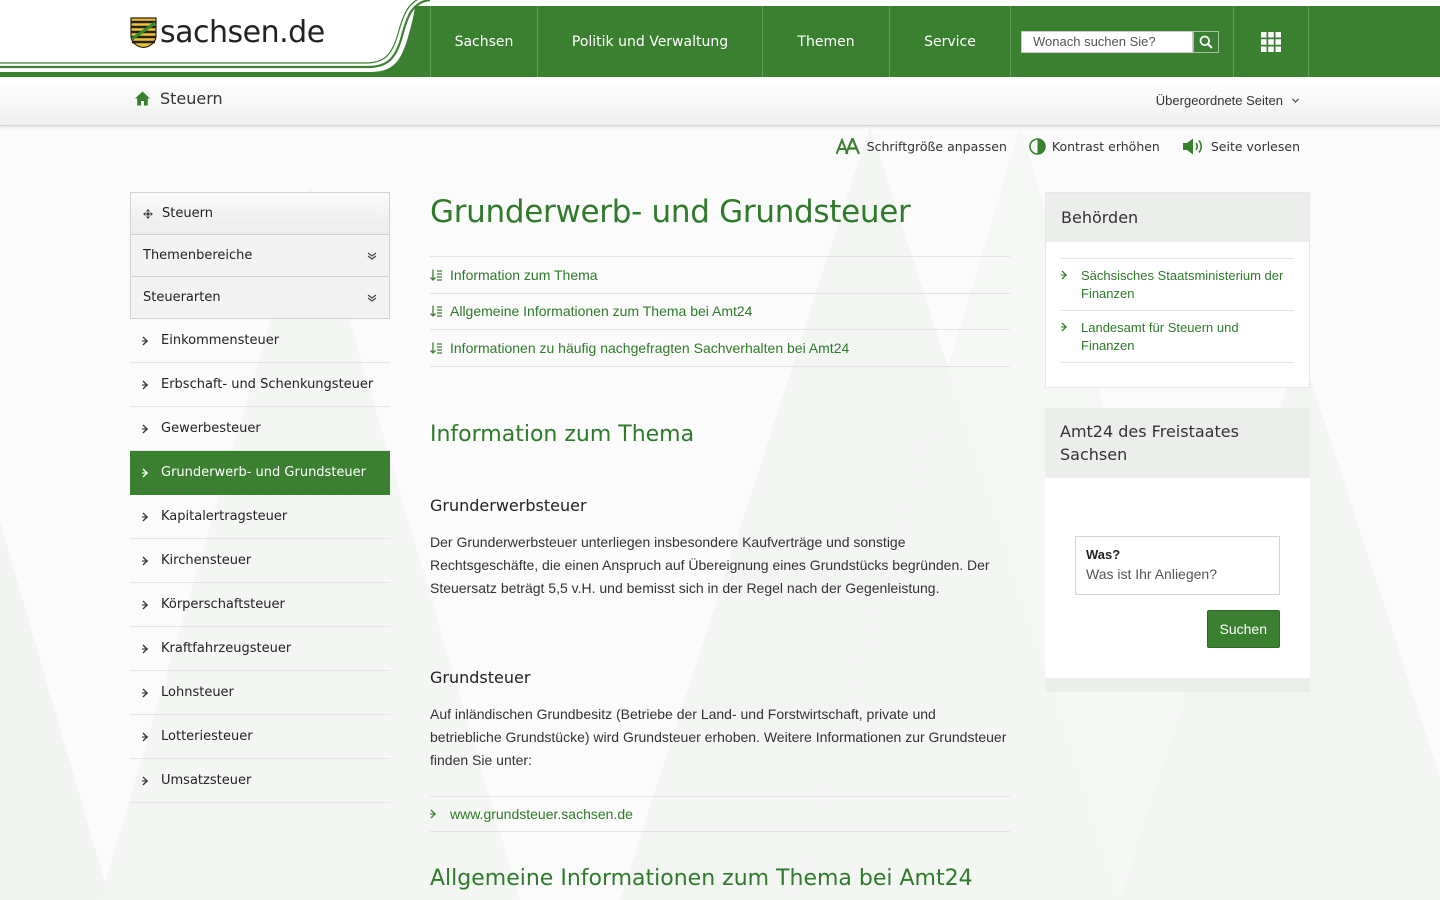 The image size is (1440, 900). What do you see at coordinates (148, 213) in the screenshot?
I see `move-icon` at bounding box center [148, 213].